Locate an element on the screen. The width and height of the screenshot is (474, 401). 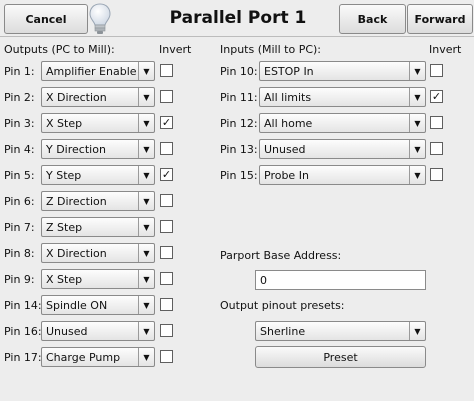
inputs-heading: Inputs (Mill to PC): is located at coordinates (271, 49).